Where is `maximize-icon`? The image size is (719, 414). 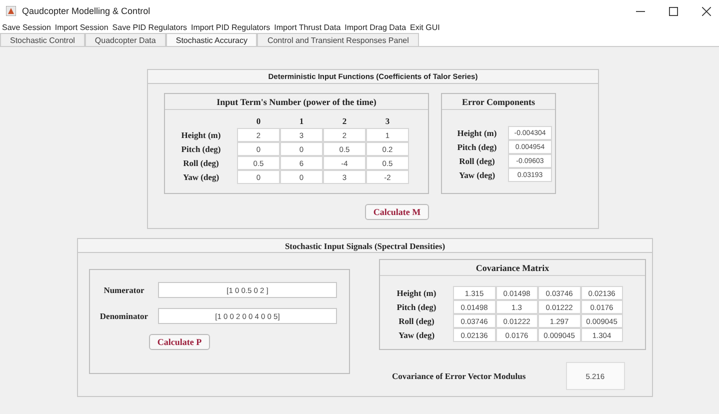
maximize-icon is located at coordinates (673, 11).